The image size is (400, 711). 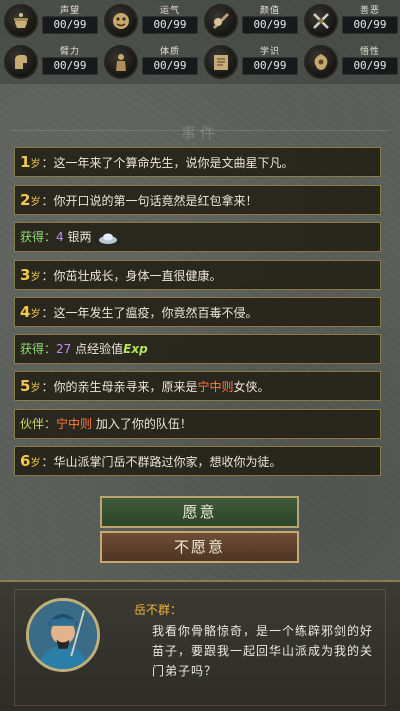 I want to click on stat-appearance: 颜值 00/99, so click(x=252, y=22).